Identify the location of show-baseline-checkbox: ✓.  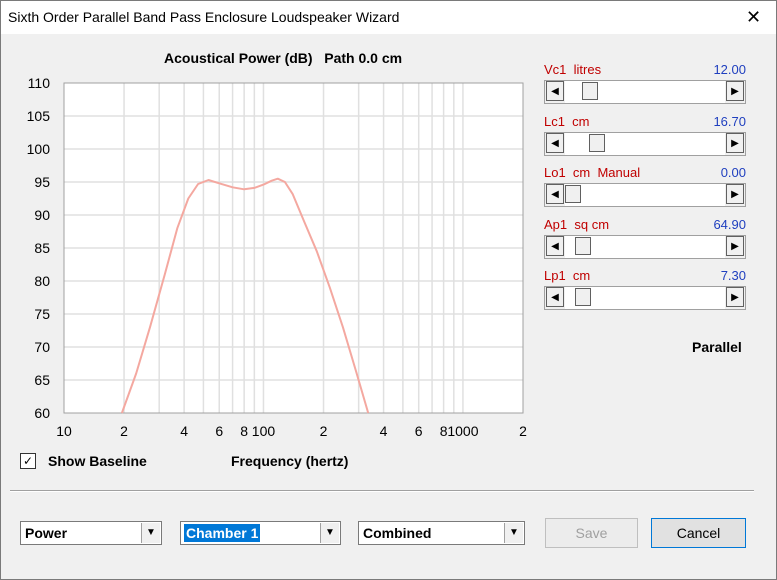
(28, 461).